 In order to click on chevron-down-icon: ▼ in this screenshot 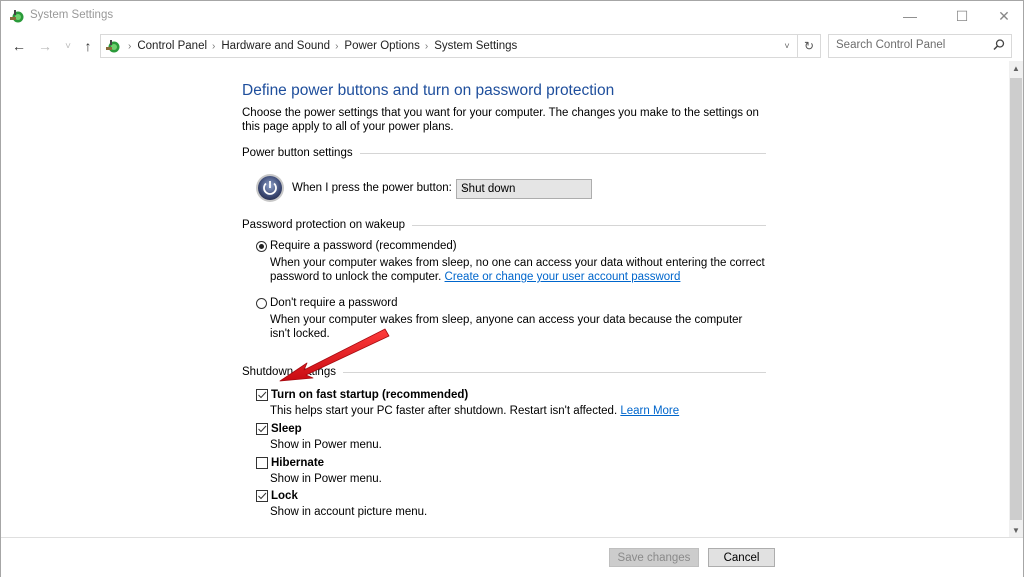, I will do `click(1016, 530)`.